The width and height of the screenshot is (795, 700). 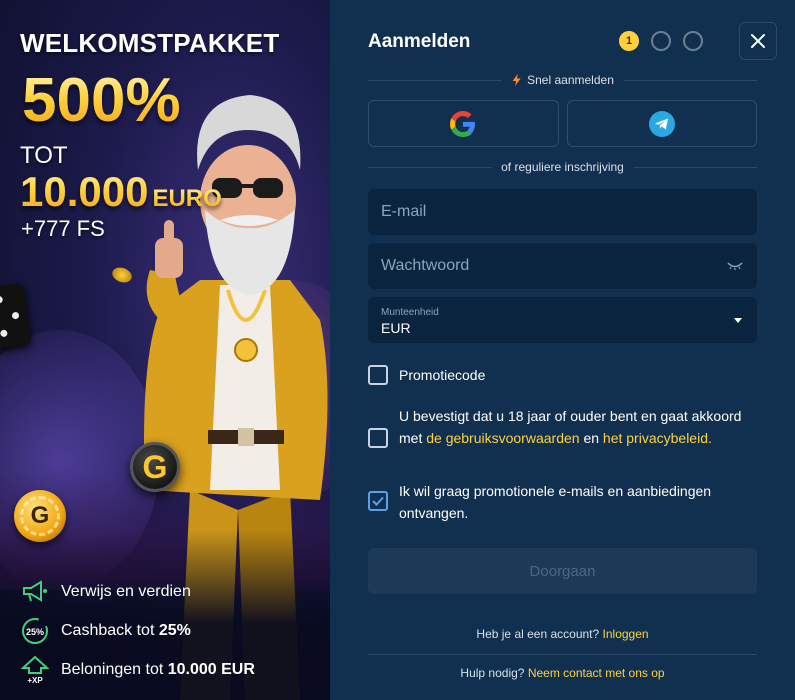 I want to click on currency-label: Munteenheid, so click(x=410, y=312).